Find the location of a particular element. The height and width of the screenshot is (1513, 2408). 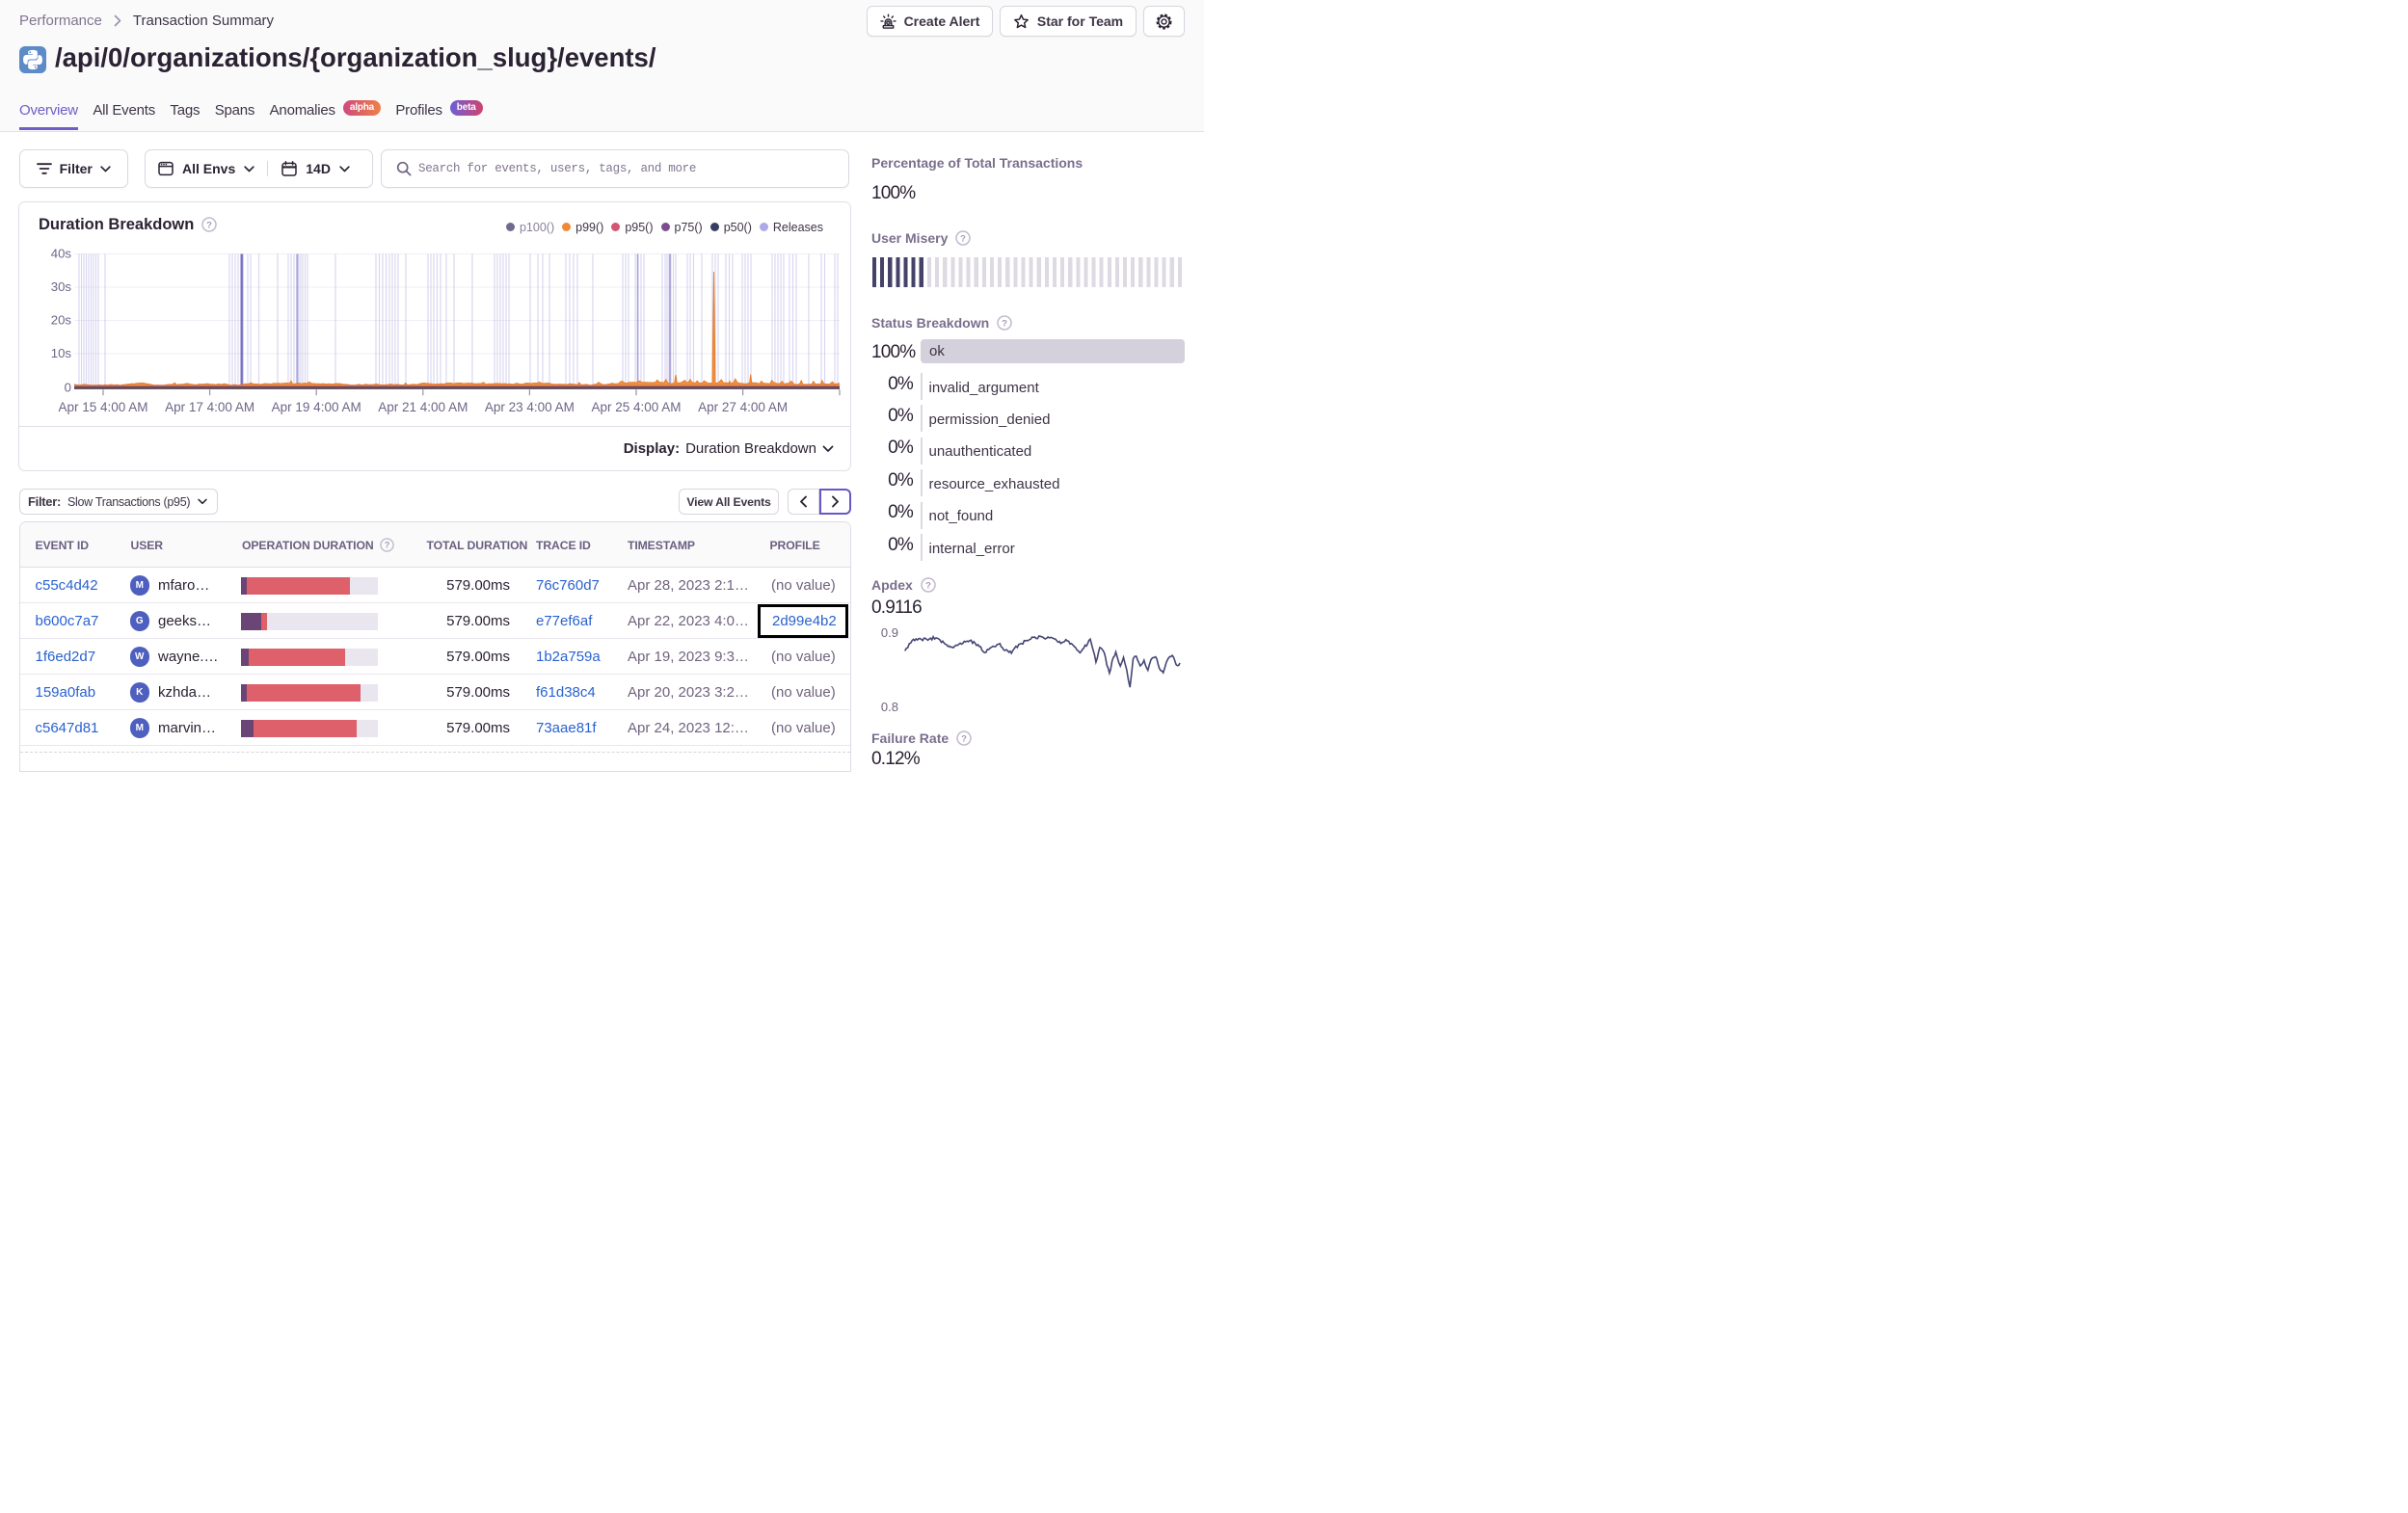

svg-text: Apr 25 4:00 AM is located at coordinates (636, 407).